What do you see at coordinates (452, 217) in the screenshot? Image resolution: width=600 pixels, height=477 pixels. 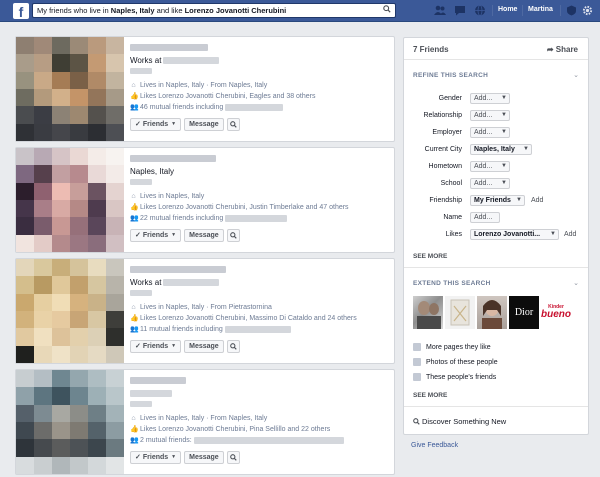 I see `filter-label: Name` at bounding box center [452, 217].